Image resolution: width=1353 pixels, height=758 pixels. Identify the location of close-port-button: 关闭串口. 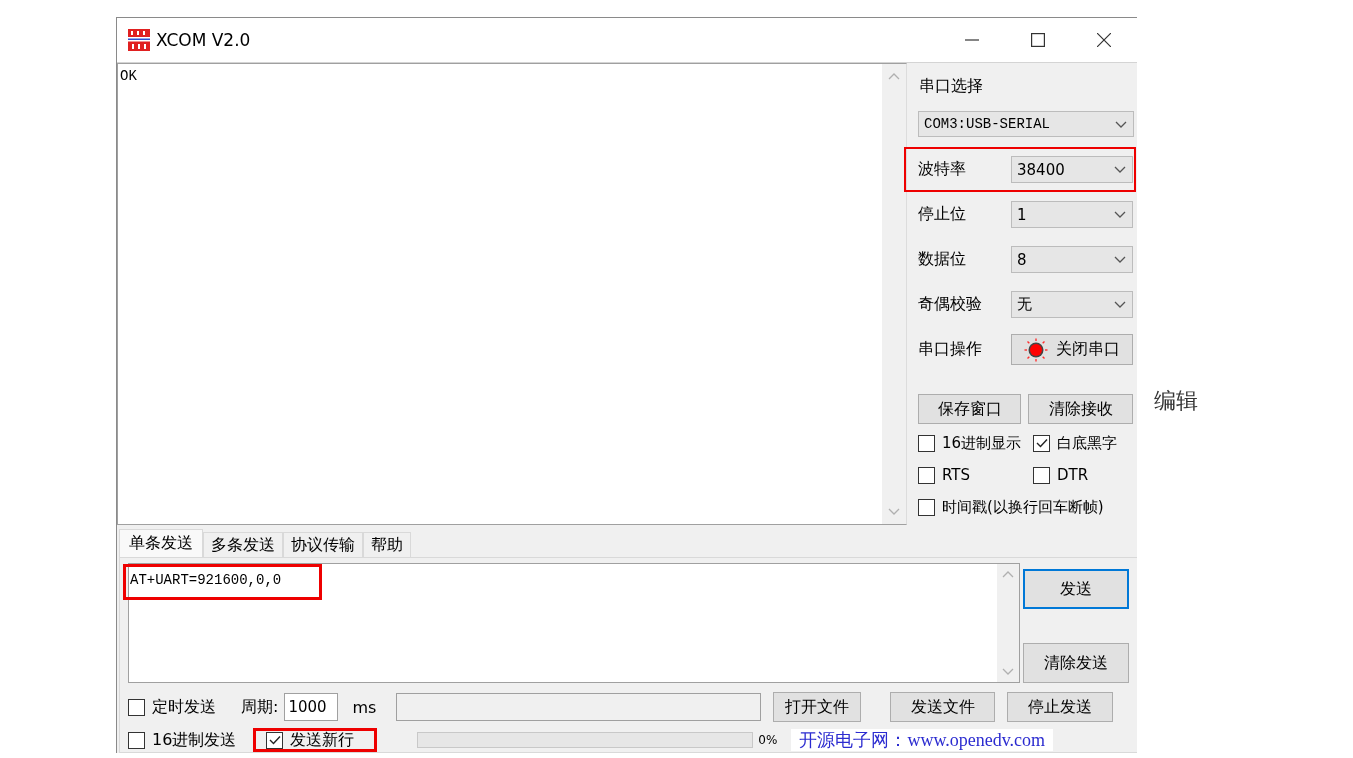
(1072, 349).